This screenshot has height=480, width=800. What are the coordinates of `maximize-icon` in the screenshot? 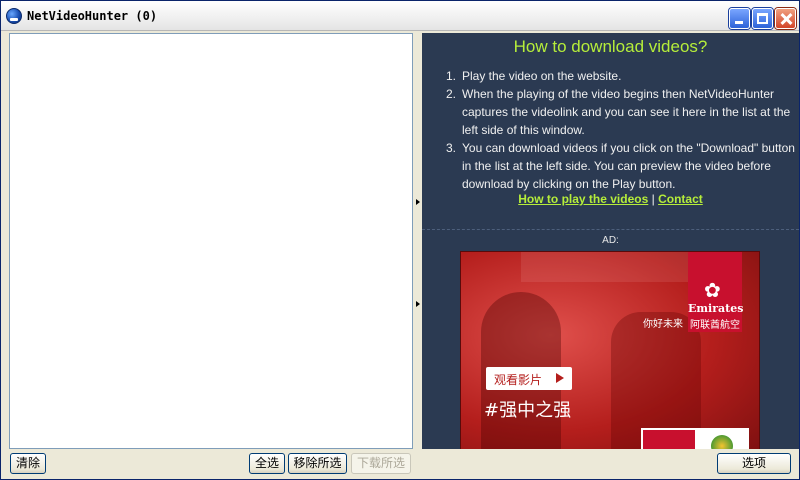 It's located at (762, 18).